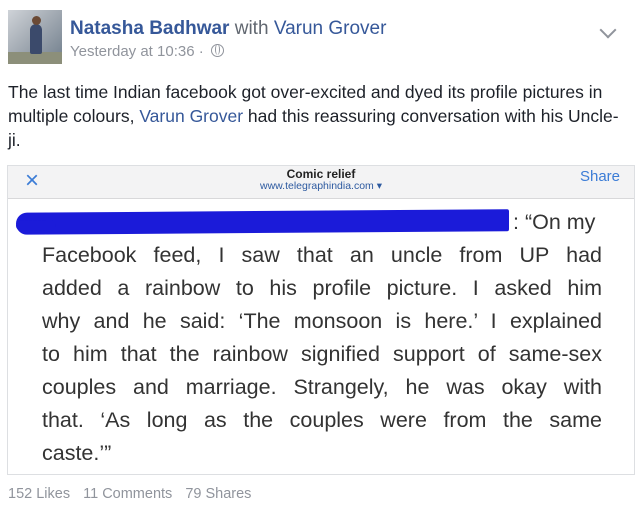 This screenshot has height=519, width=640. I want to click on quote-line: caste.’”, so click(77, 453).